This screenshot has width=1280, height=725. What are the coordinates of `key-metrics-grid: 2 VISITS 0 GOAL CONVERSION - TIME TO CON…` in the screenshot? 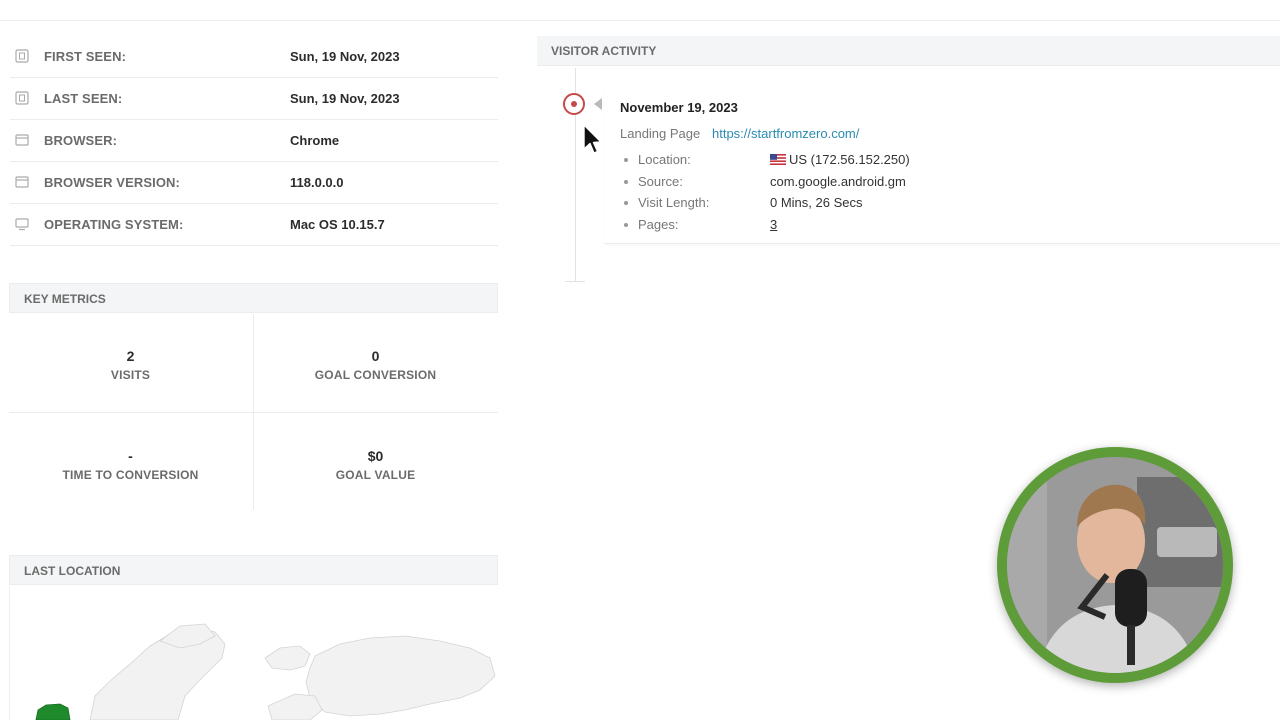 It's located at (253, 412).